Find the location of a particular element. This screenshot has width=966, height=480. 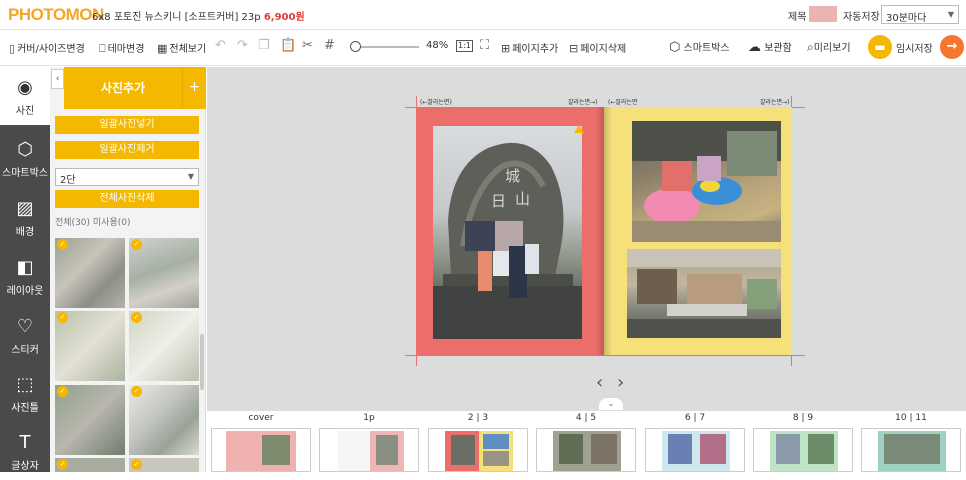

cloud-upload-icon: ☁ is located at coordinates (754, 47).